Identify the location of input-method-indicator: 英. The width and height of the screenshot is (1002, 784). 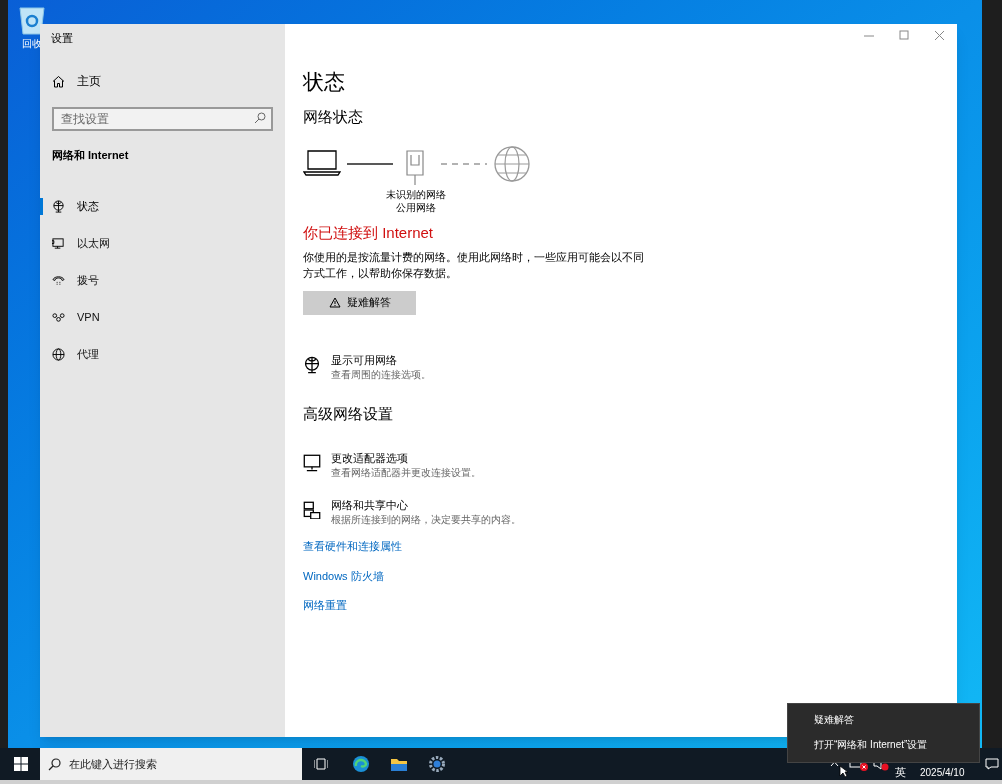
(900, 772).